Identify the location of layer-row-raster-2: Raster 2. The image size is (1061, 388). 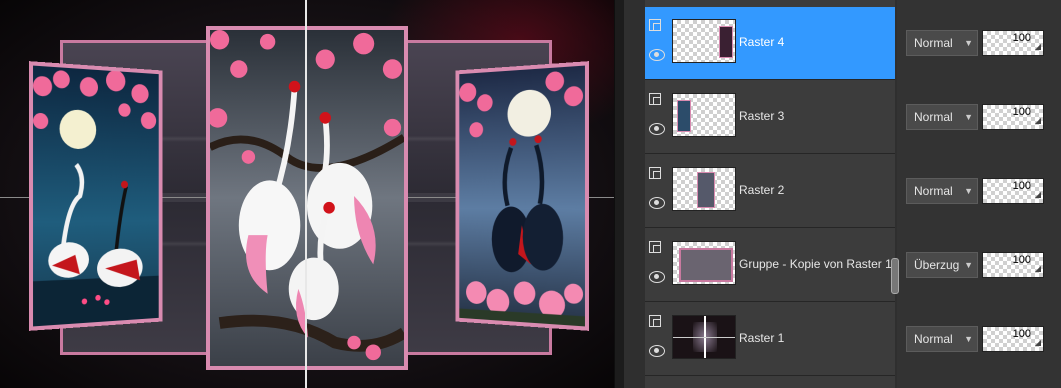
(770, 191).